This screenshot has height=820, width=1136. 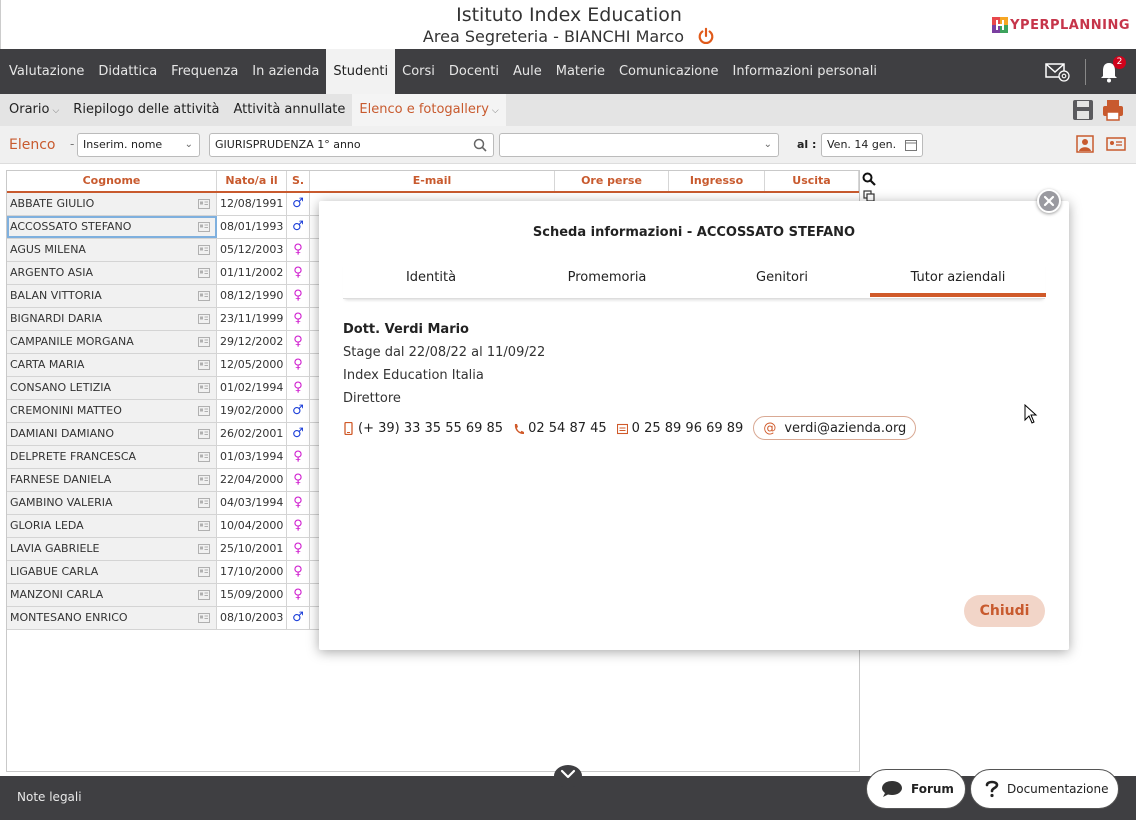 What do you see at coordinates (1058, 72) in the screenshot?
I see `mail-icon` at bounding box center [1058, 72].